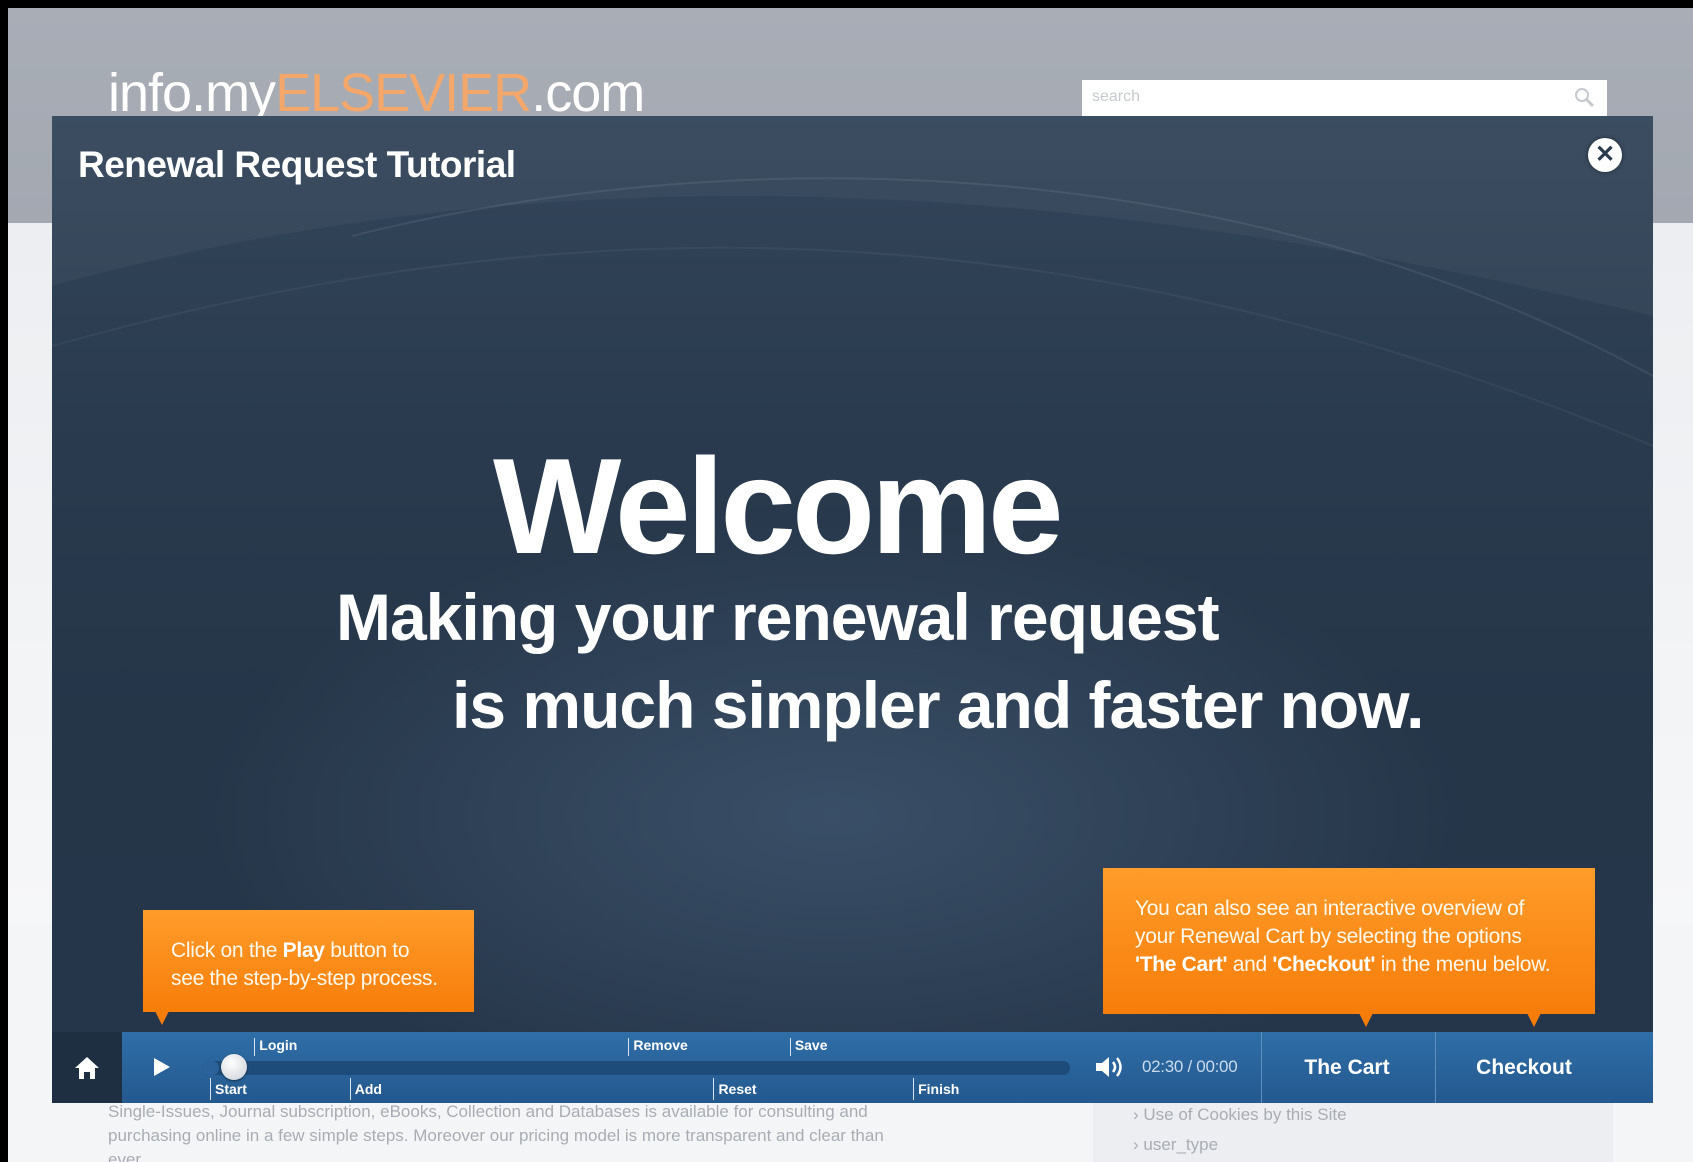 This screenshot has height=1162, width=1693. I want to click on intro-text-line: ever., so click(126, 1156).